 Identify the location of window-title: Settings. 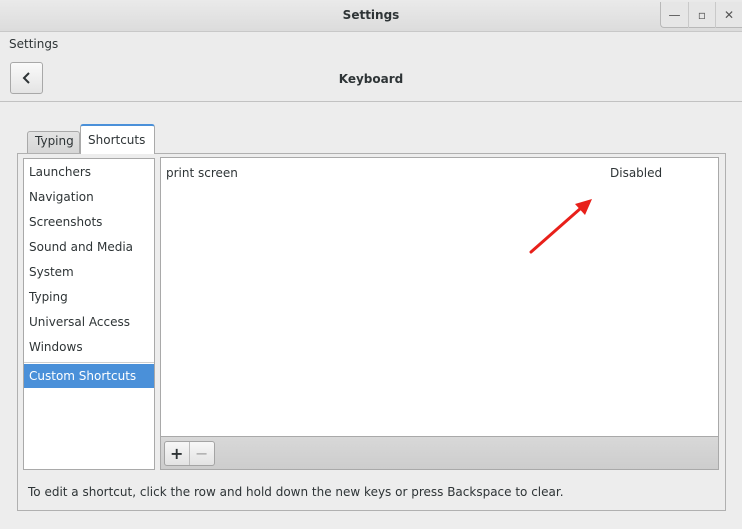
(371, 15).